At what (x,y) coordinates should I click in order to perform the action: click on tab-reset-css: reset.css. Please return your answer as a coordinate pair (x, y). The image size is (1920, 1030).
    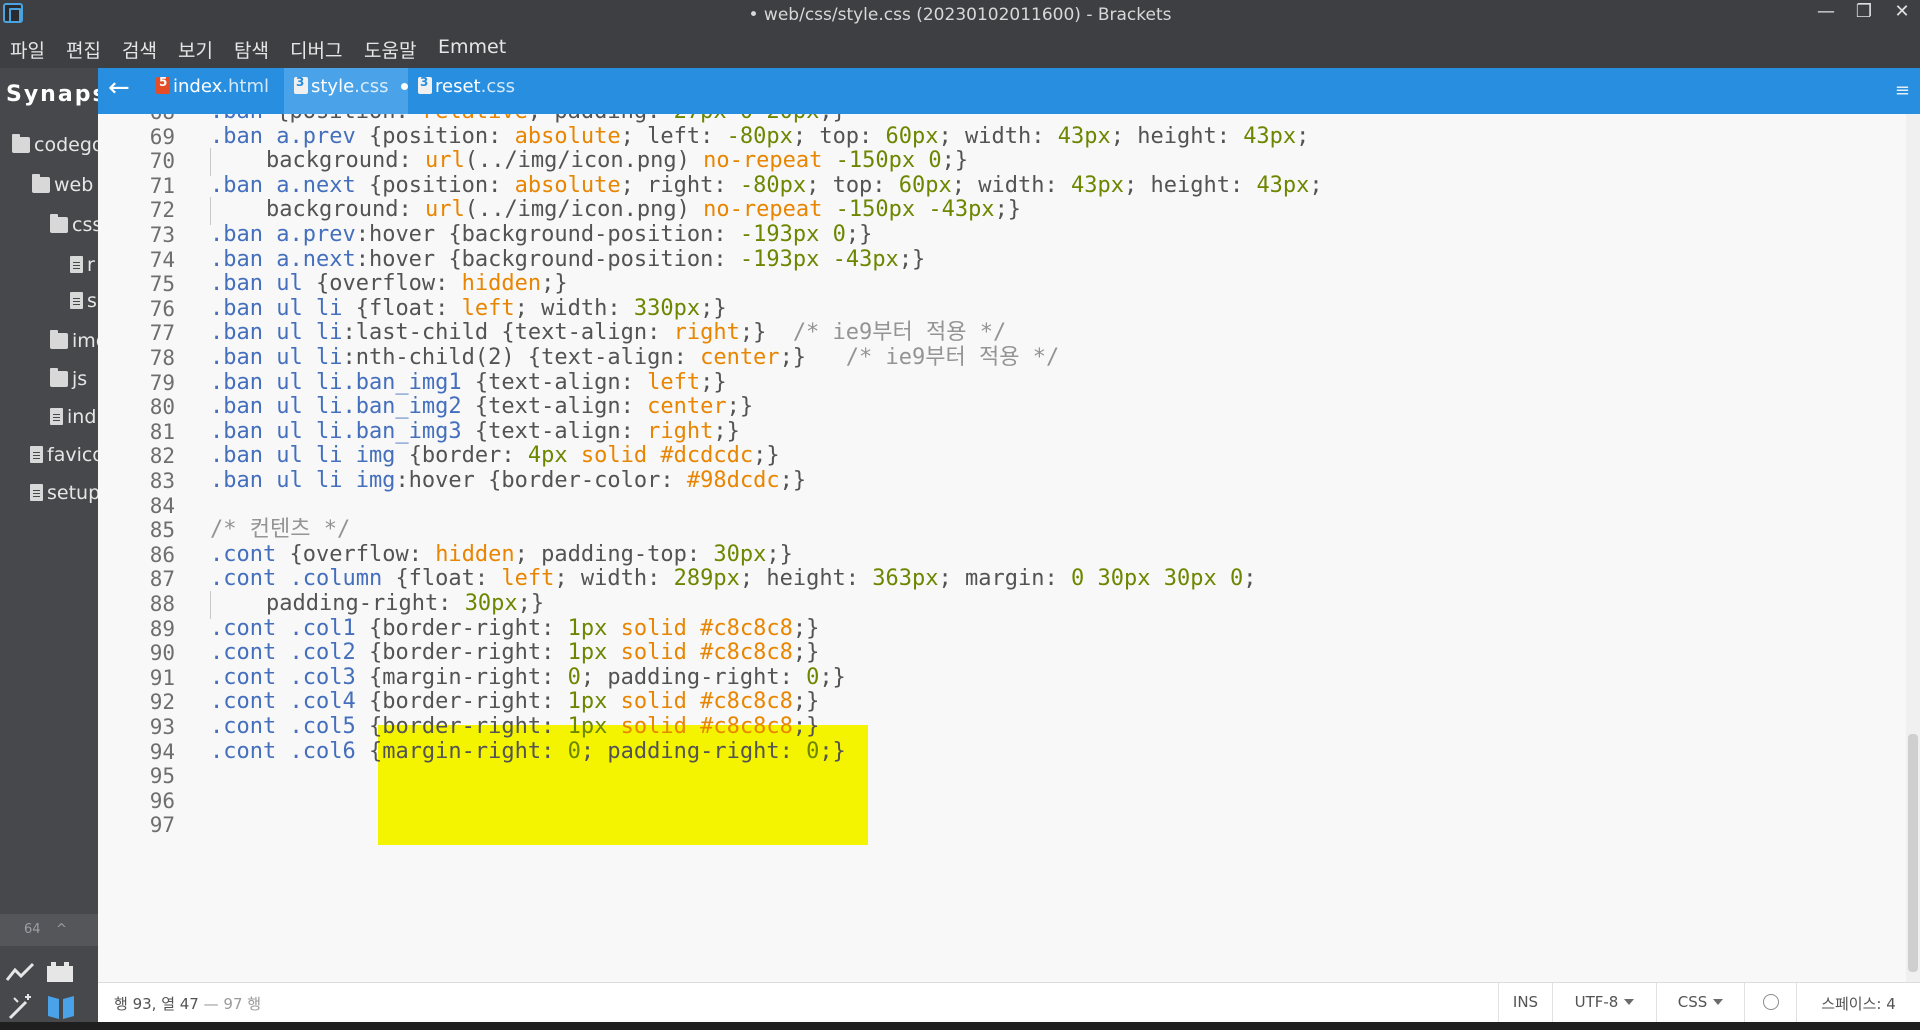
    Looking at the image, I should click on (463, 91).